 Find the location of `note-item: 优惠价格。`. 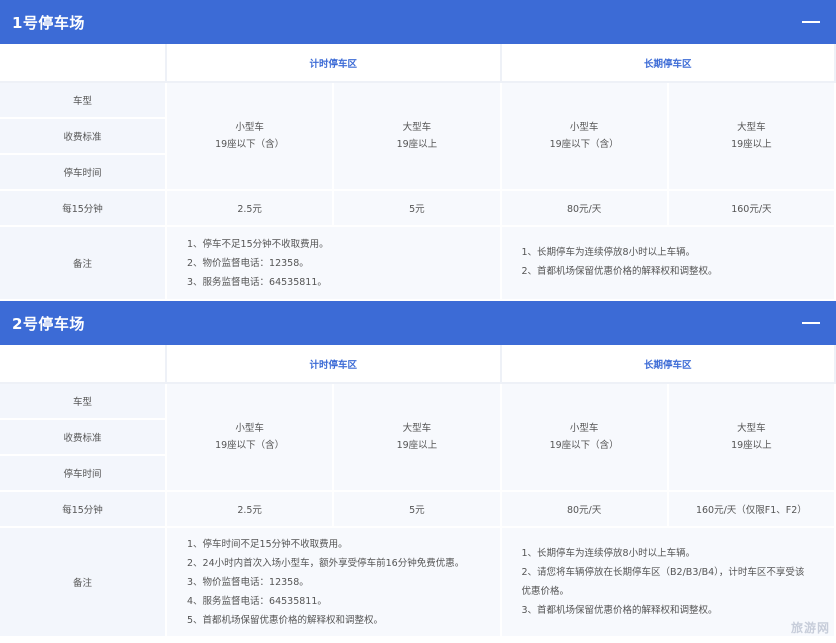

note-item: 优惠价格。 is located at coordinates (545, 591).